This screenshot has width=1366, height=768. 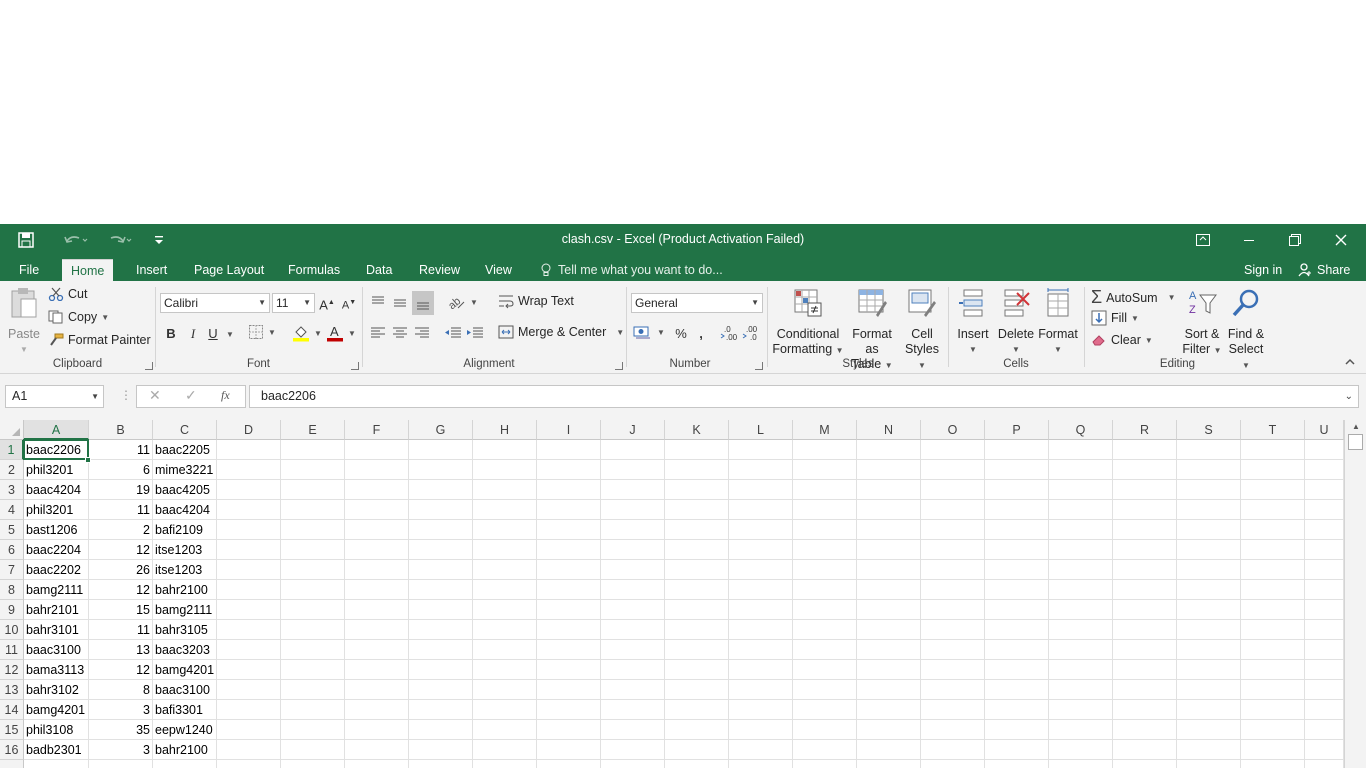 I want to click on font-name-dropdown: Calibri ▼, so click(x=215, y=303).